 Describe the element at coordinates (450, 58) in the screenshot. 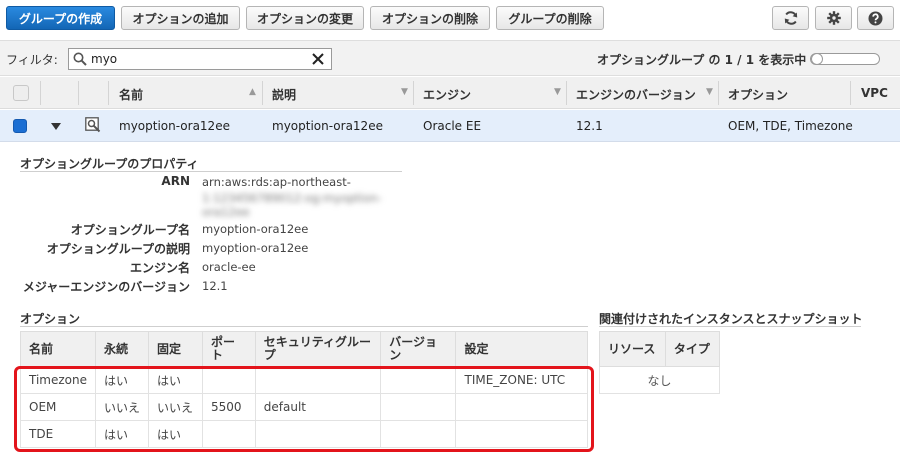

I see `filter-bar: フィルタ: オプショングループ の 1 / 1 を表示中` at that location.